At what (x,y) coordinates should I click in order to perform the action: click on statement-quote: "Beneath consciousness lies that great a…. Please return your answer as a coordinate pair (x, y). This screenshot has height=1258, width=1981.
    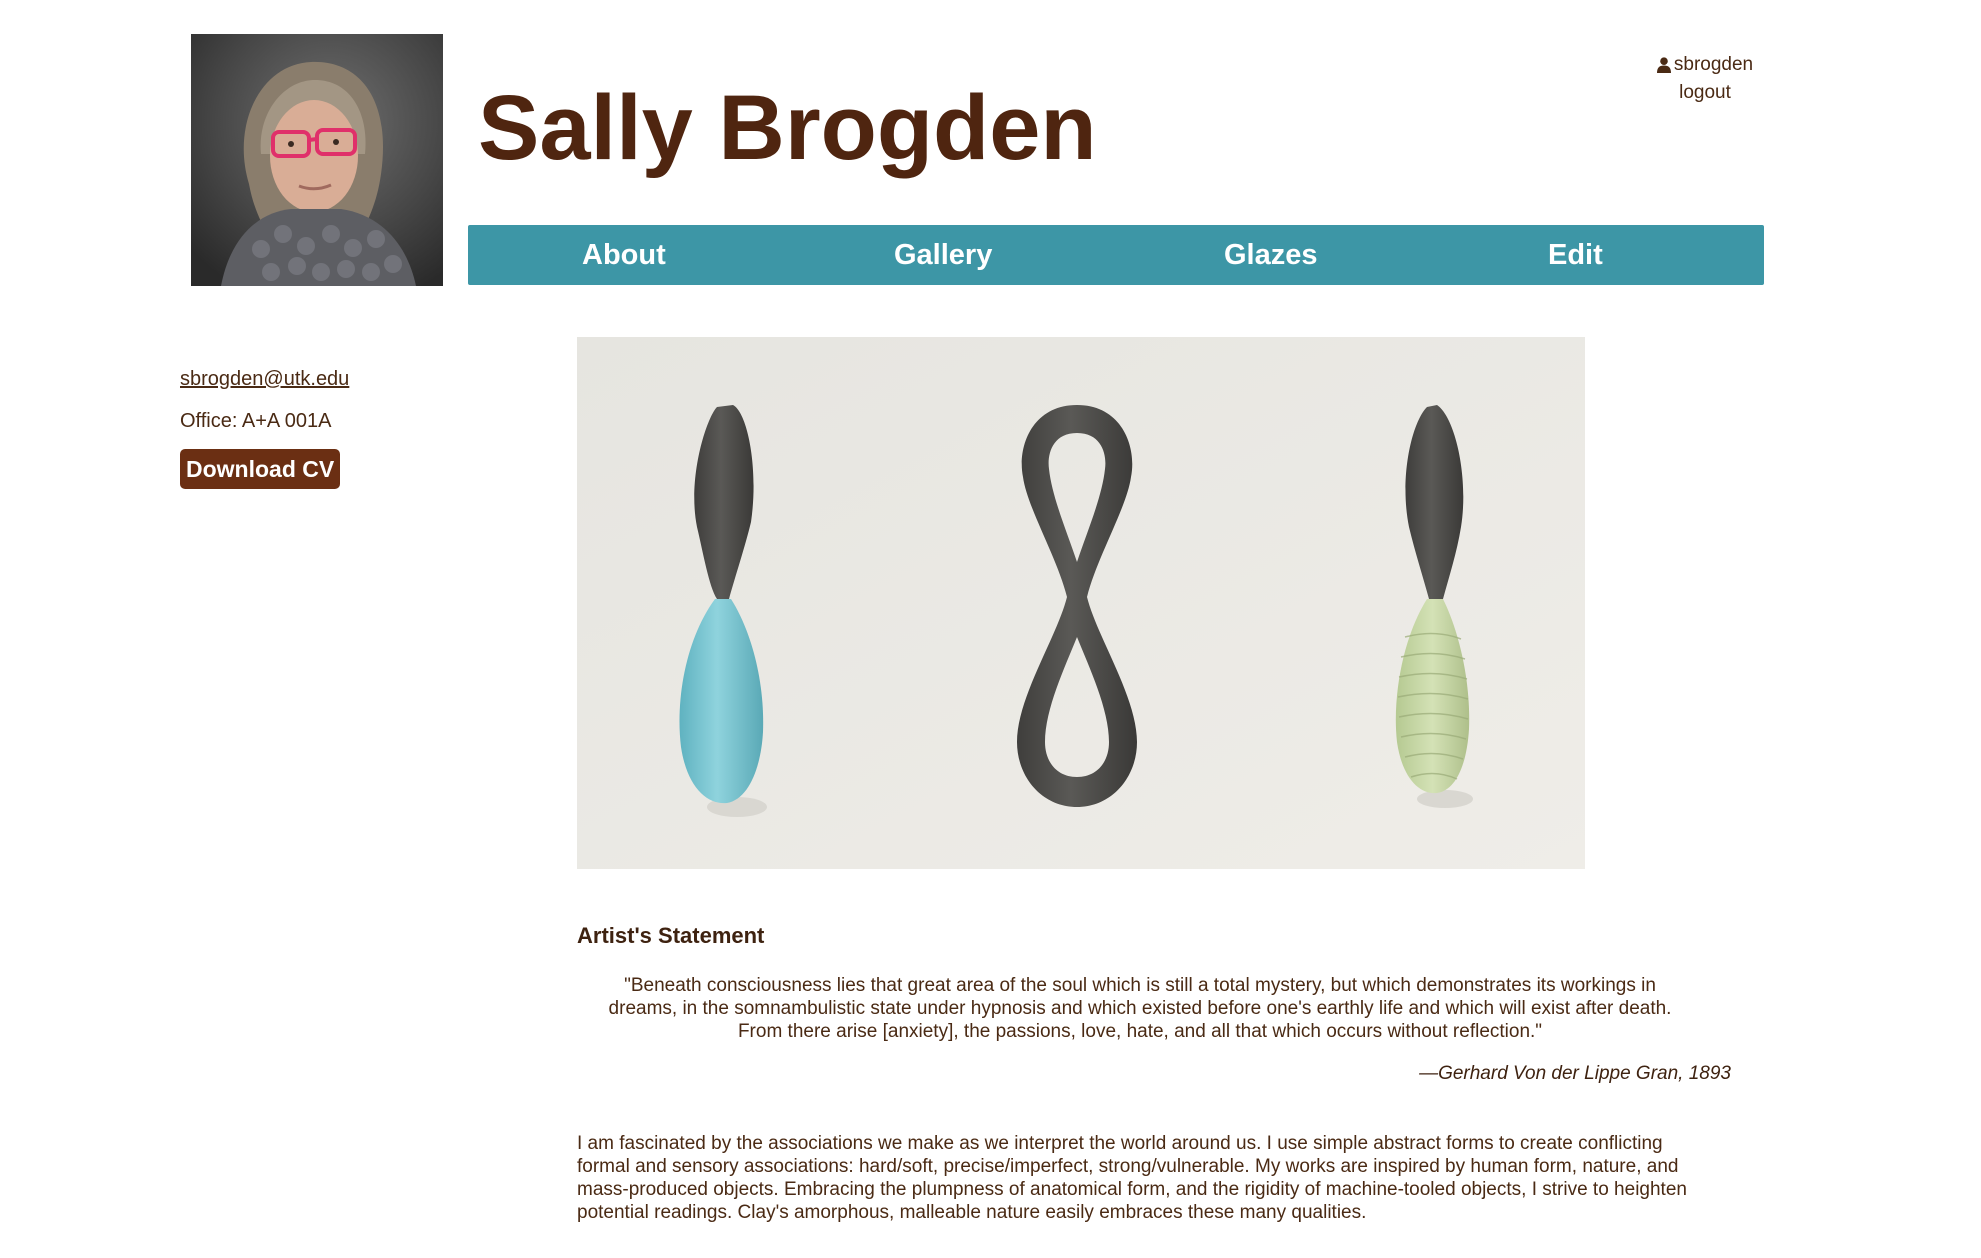
    Looking at the image, I should click on (1140, 1008).